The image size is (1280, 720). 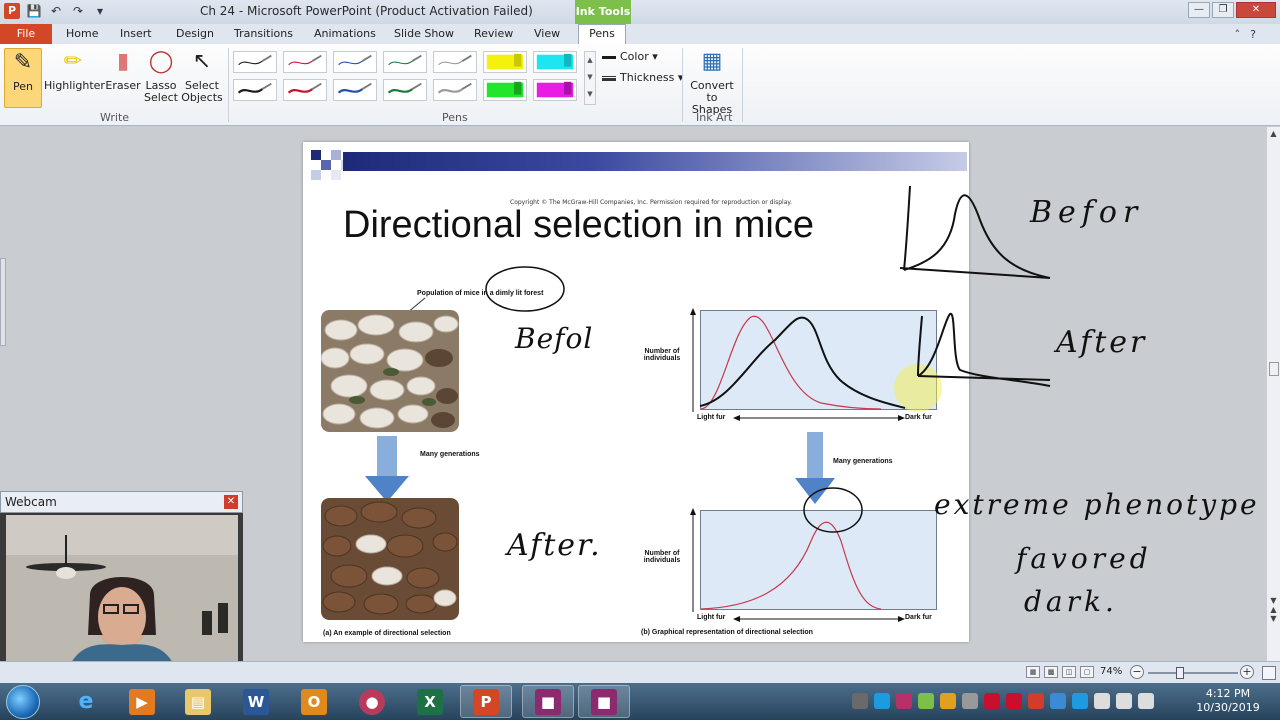 What do you see at coordinates (23, 702) in the screenshot?
I see `start-button` at bounding box center [23, 702].